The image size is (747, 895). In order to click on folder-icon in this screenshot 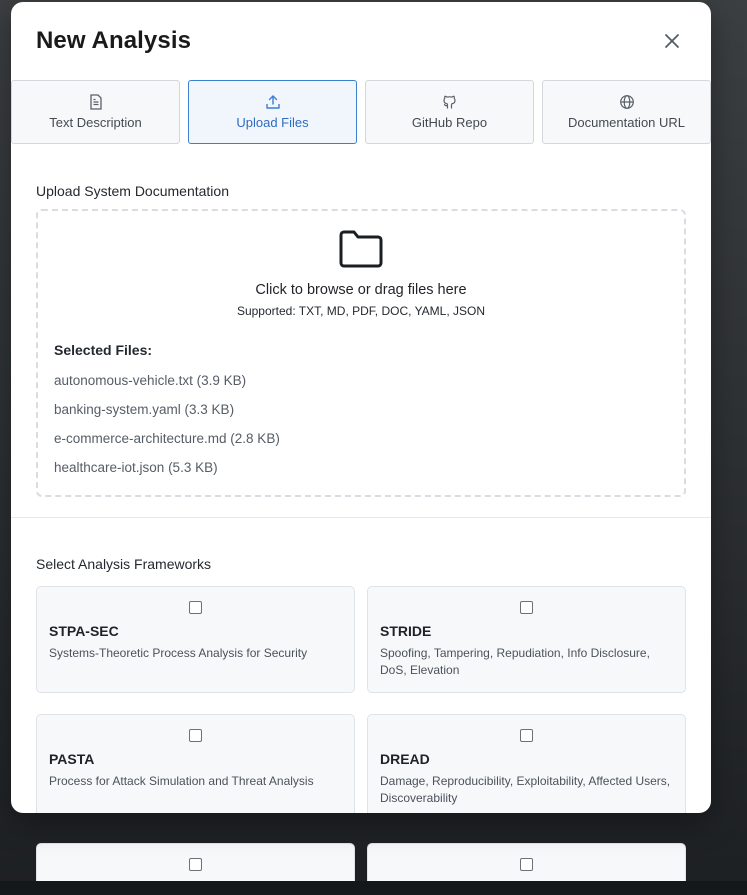, I will do `click(361, 249)`.